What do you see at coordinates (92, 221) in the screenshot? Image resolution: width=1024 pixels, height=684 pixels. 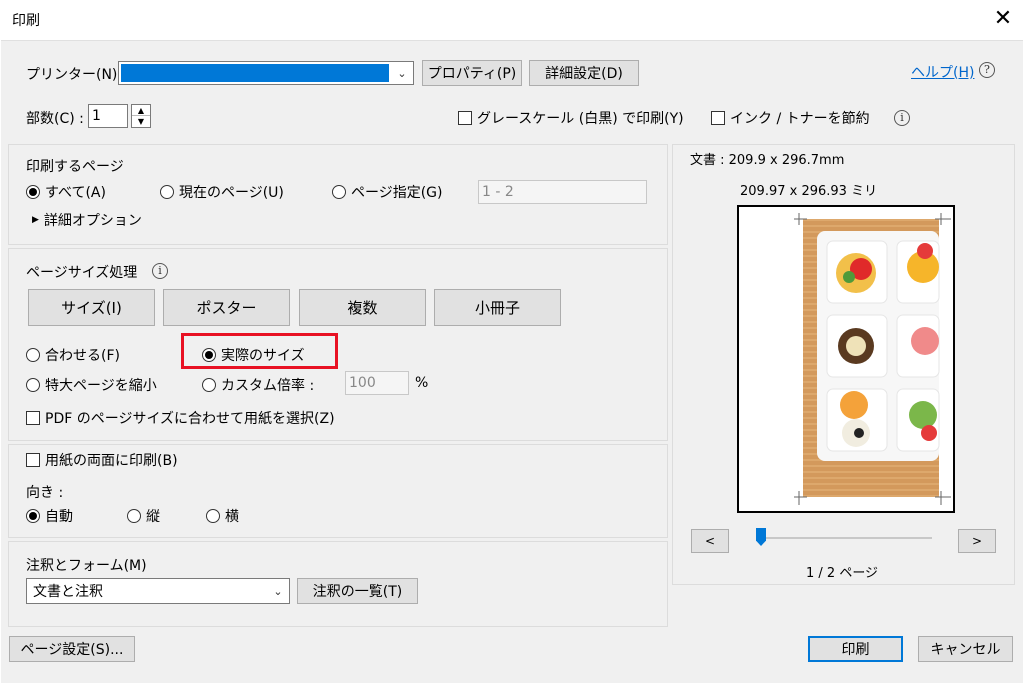 I see `more-options-label: 詳細オプション` at bounding box center [92, 221].